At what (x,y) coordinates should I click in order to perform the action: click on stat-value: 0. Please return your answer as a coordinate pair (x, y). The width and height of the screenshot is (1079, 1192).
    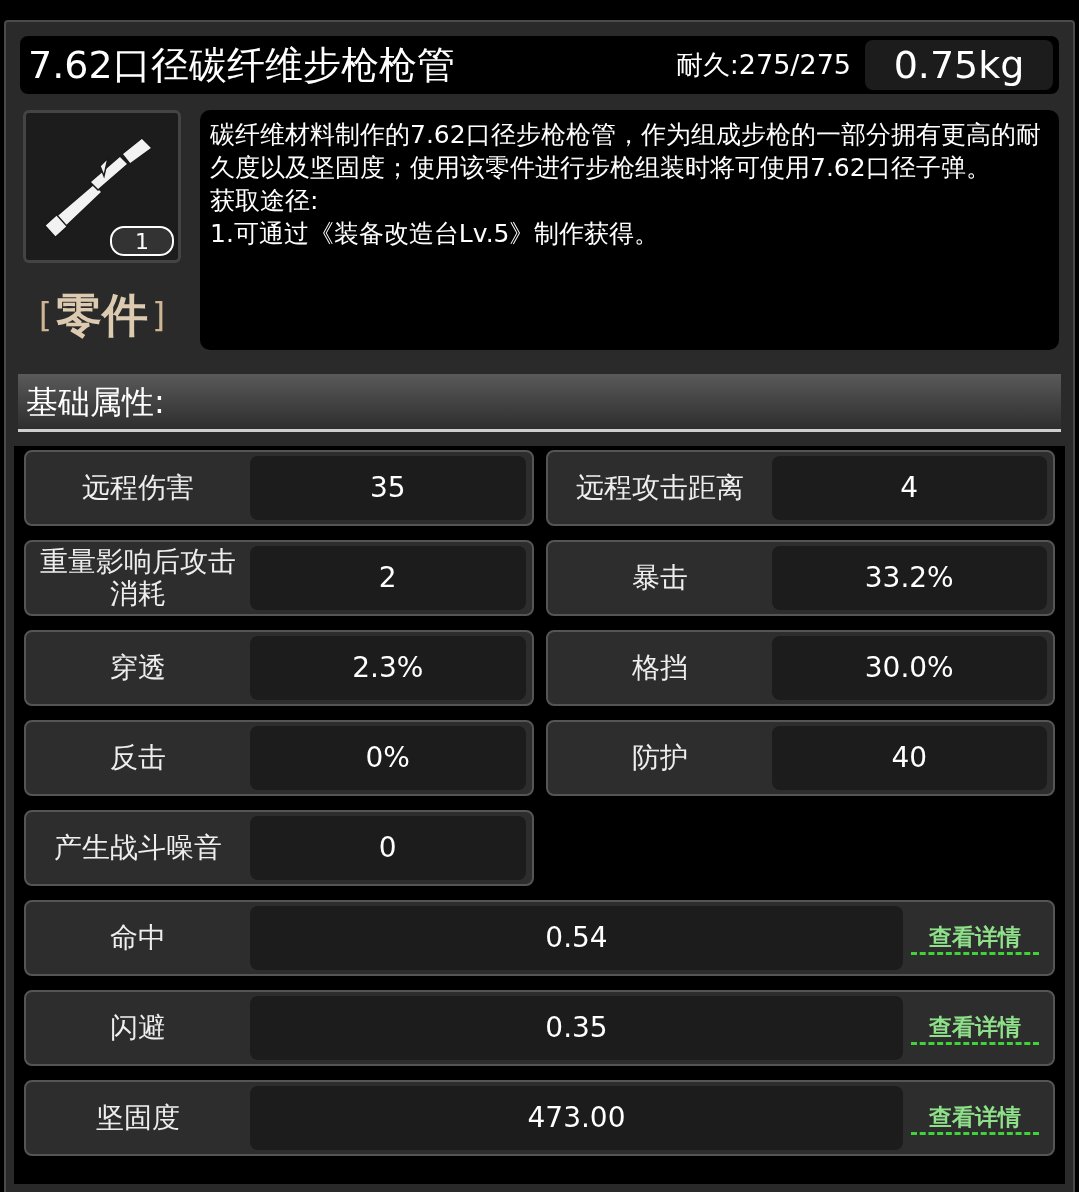
    Looking at the image, I should click on (388, 848).